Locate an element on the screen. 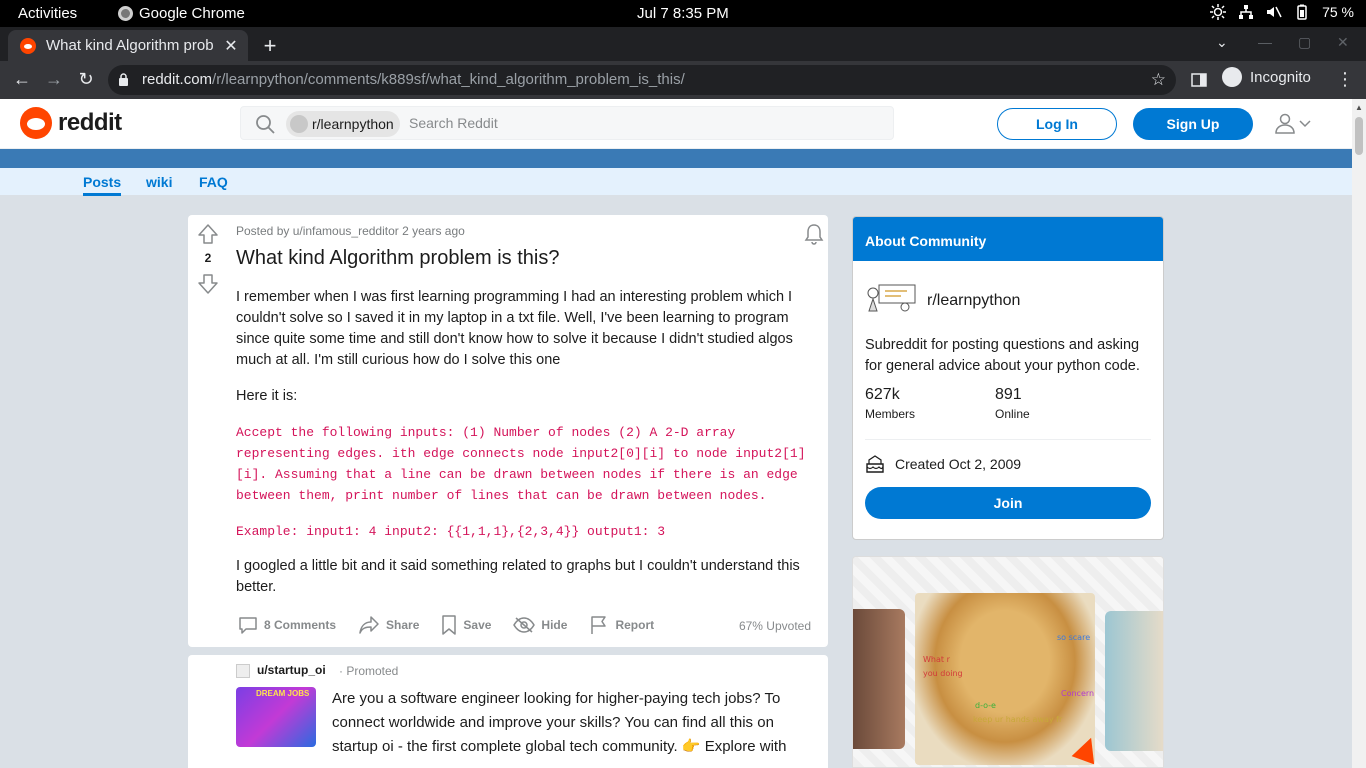 The height and width of the screenshot is (768, 1366). vote-column: 2 is located at coordinates (208, 431).